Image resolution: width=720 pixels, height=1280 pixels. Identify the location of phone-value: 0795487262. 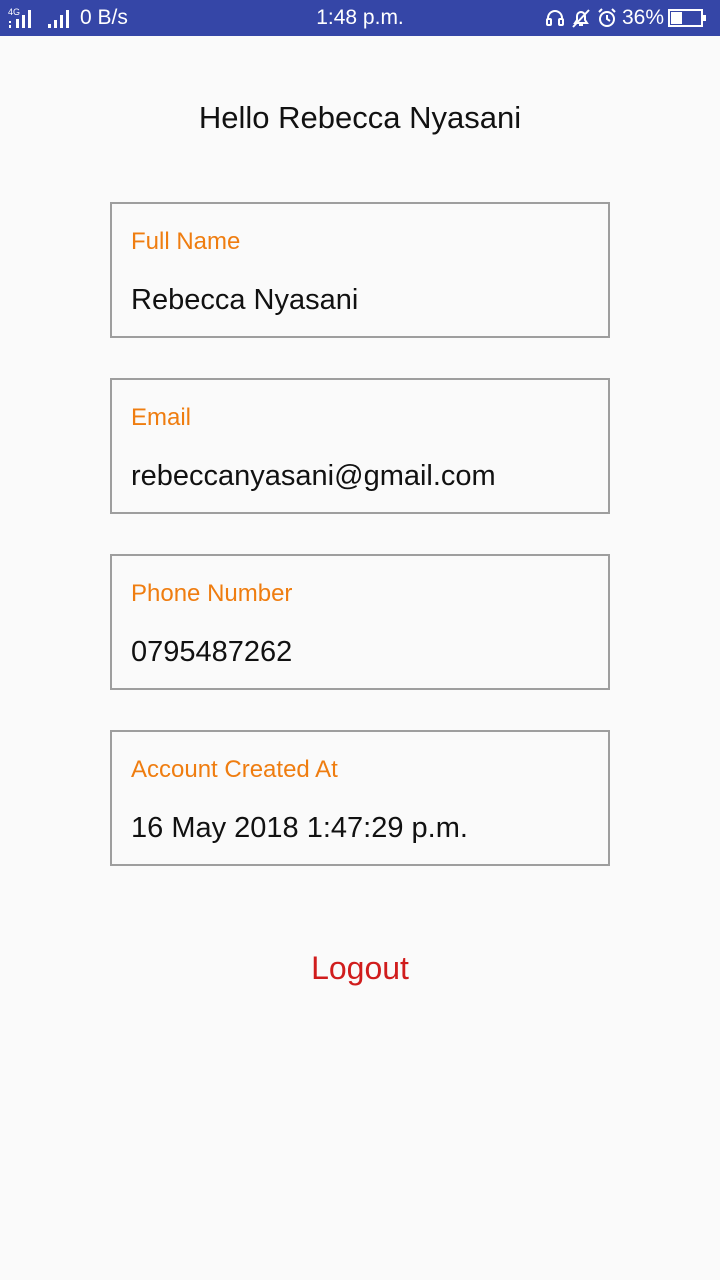
(212, 652).